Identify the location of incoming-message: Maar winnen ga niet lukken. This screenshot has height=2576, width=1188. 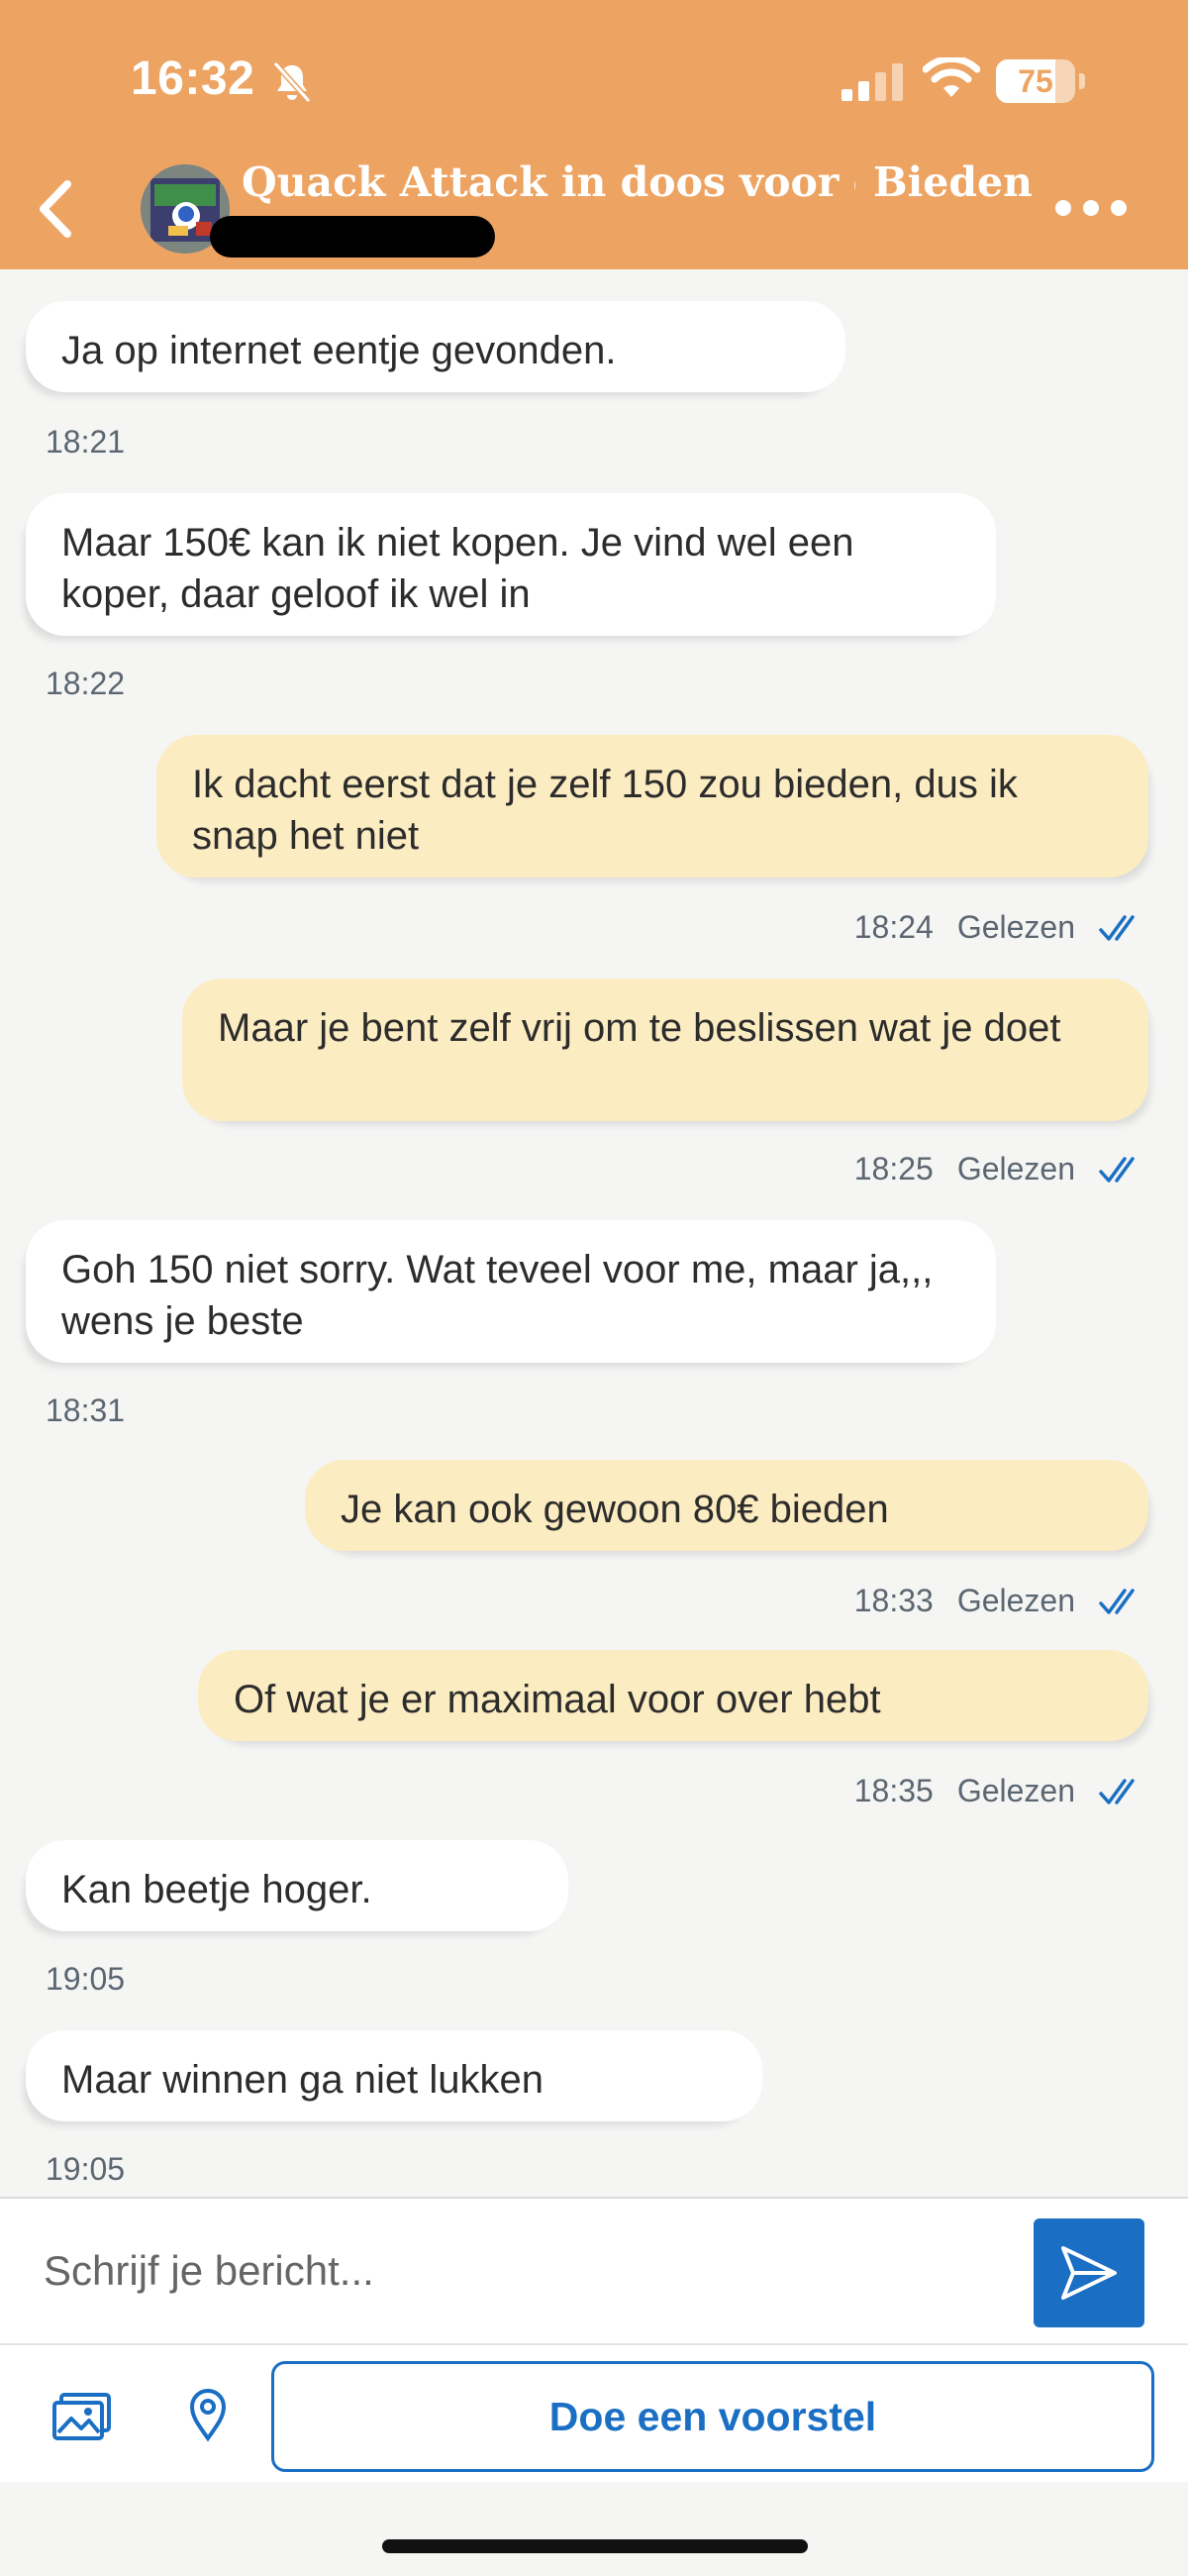
(394, 2075).